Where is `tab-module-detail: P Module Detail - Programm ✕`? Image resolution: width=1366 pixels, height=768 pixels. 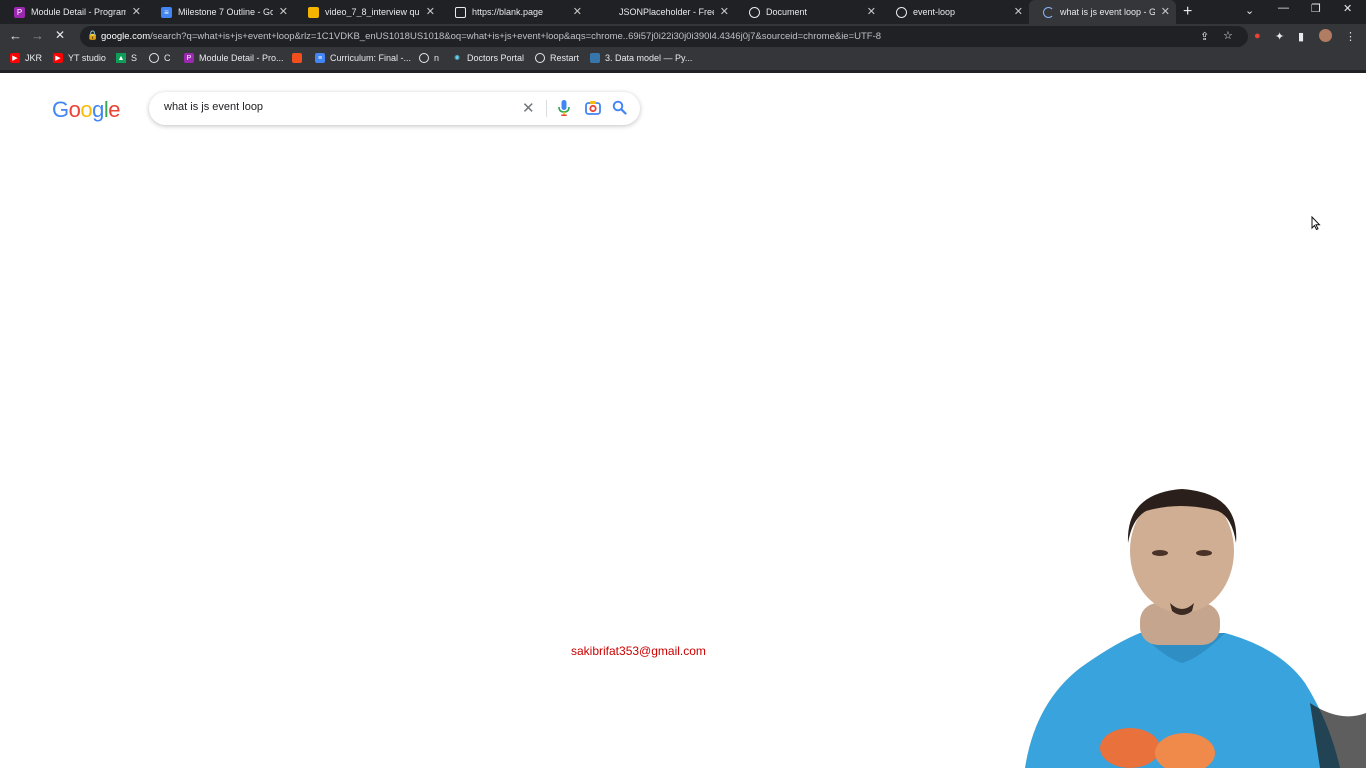 tab-module-detail: P Module Detail - Programm ✕ is located at coordinates (73, 12).